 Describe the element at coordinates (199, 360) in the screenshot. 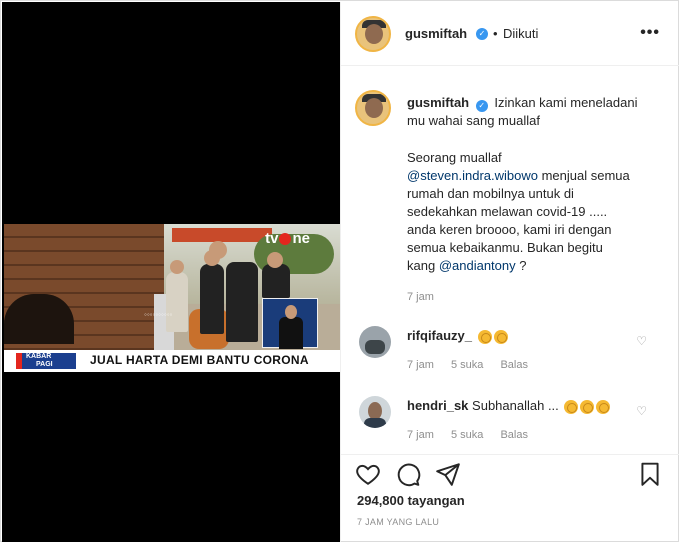

I see `ticker-headline: JUAL HARTA DEMI BANTU CORONA` at that location.